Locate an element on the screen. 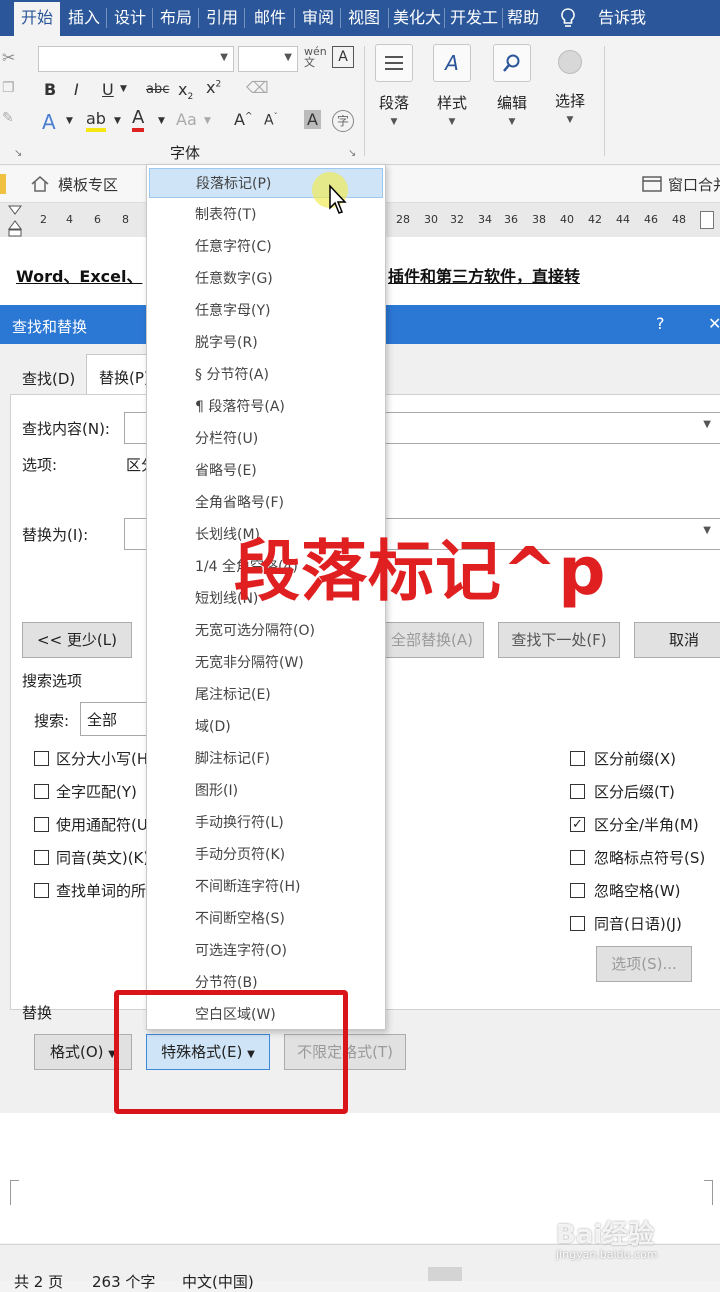 This screenshot has width=720, height=1292. editing-button: 编辑 ▼ is located at coordinates (512, 85).